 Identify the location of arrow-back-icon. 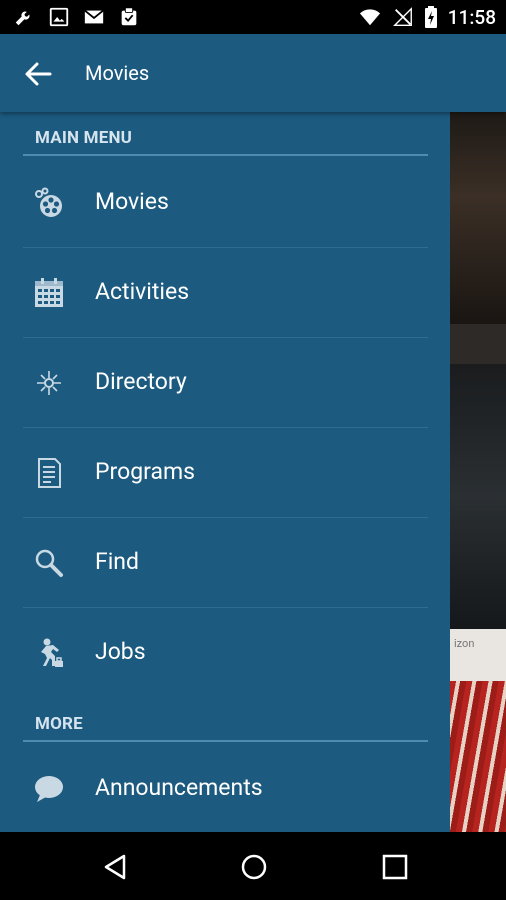
(38, 74).